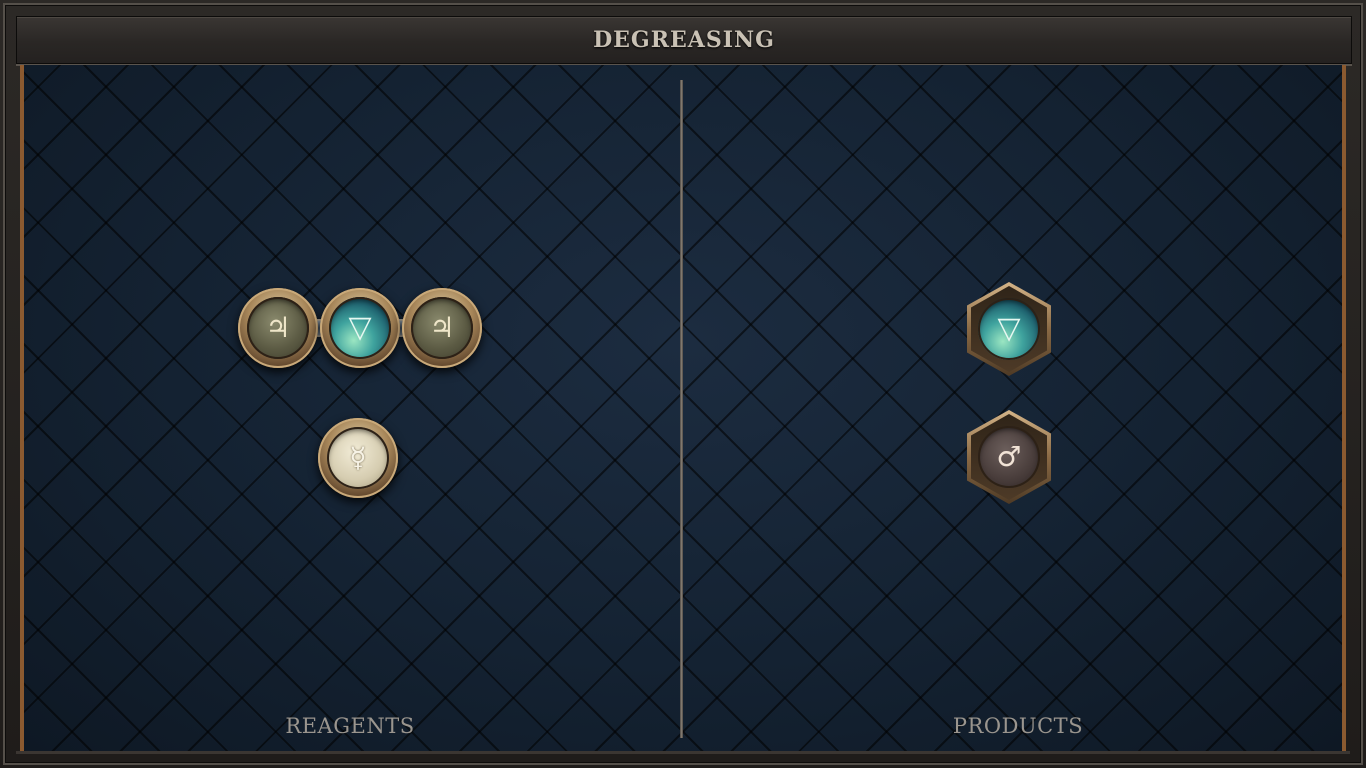 Image resolution: width=1366 pixels, height=768 pixels. What do you see at coordinates (683, 752) in the screenshot?
I see `panel-bottom-border` at bounding box center [683, 752].